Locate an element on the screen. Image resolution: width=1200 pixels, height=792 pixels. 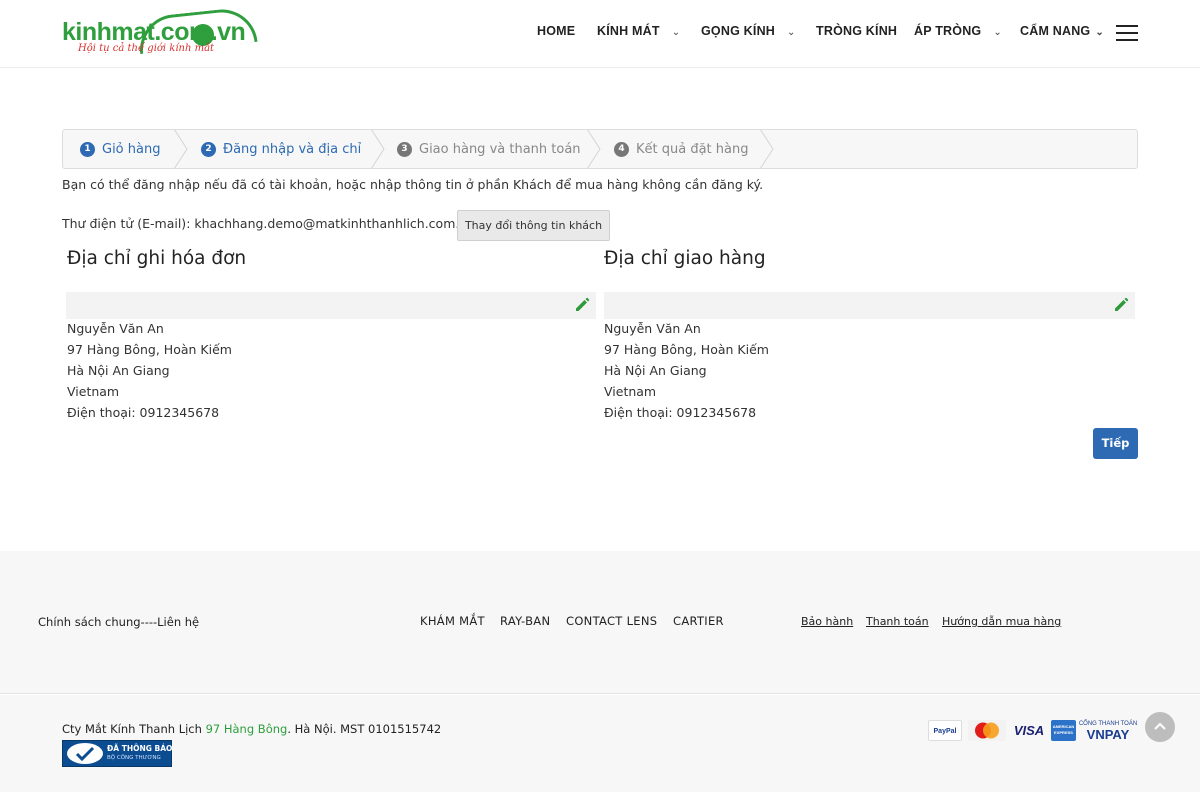
billing-address-toolbar is located at coordinates (331, 305).